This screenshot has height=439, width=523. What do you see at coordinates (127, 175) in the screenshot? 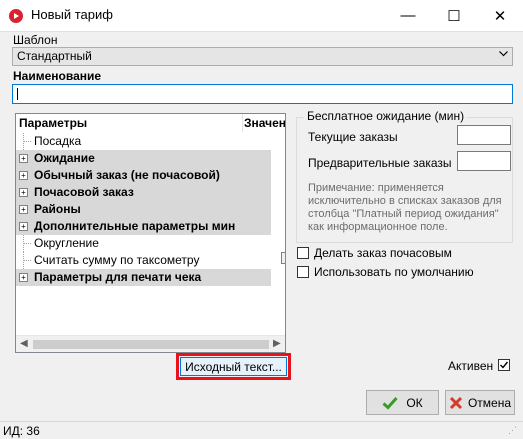
I see `tree-row-label: Обычный заказ (не почасовой)` at bounding box center [127, 175].